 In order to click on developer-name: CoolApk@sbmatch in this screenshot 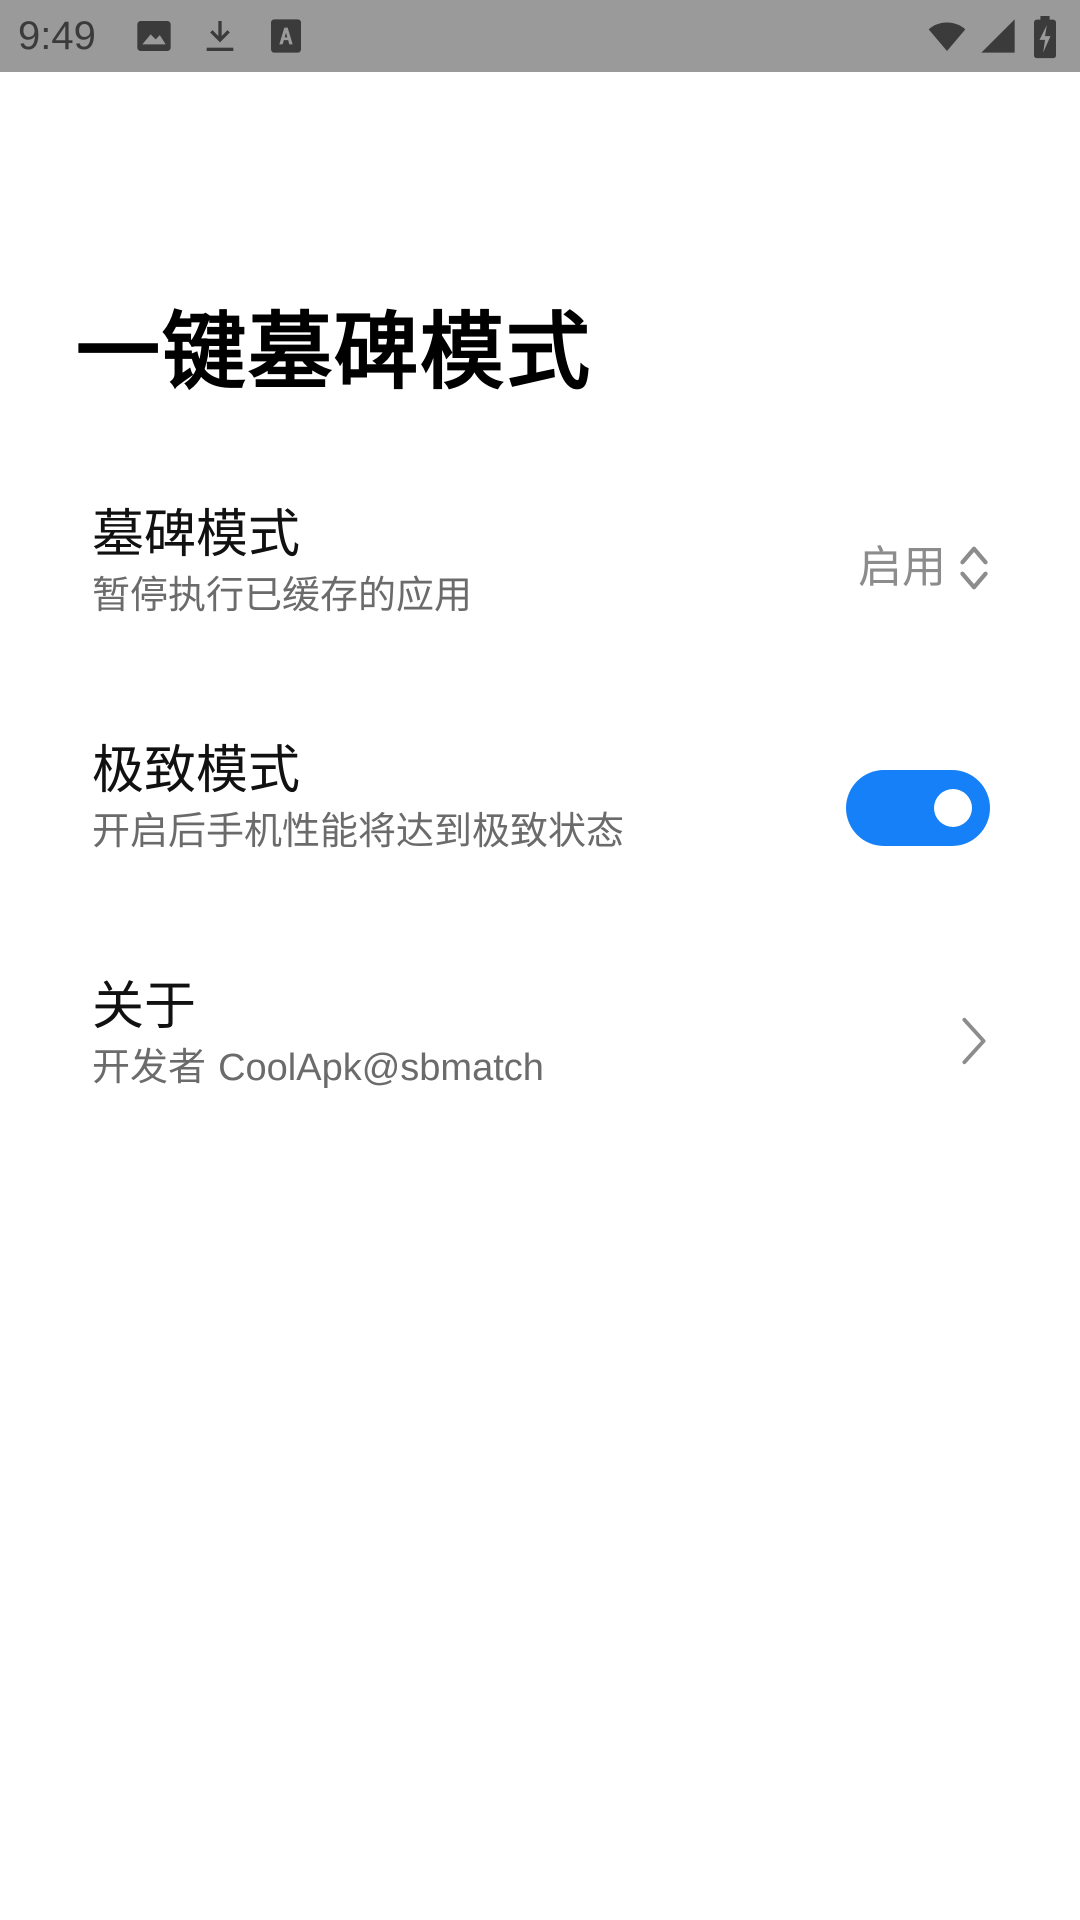, I will do `click(381, 1068)`.